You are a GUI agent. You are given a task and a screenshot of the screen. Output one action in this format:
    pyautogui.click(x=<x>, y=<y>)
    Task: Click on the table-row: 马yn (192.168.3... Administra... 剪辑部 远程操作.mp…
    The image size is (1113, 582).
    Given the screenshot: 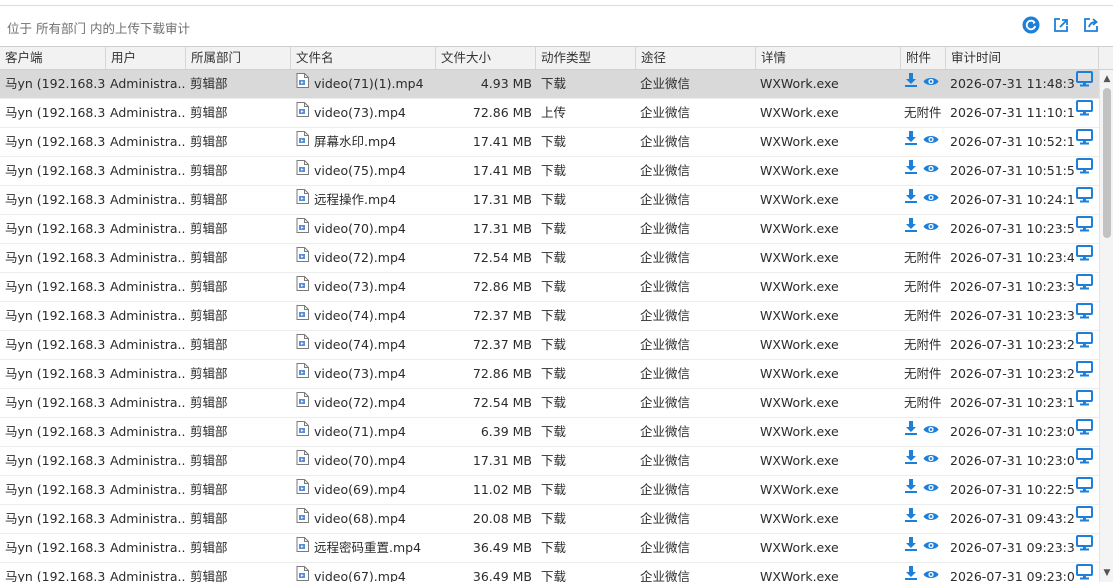 What is the action you would take?
    pyautogui.click(x=549, y=200)
    